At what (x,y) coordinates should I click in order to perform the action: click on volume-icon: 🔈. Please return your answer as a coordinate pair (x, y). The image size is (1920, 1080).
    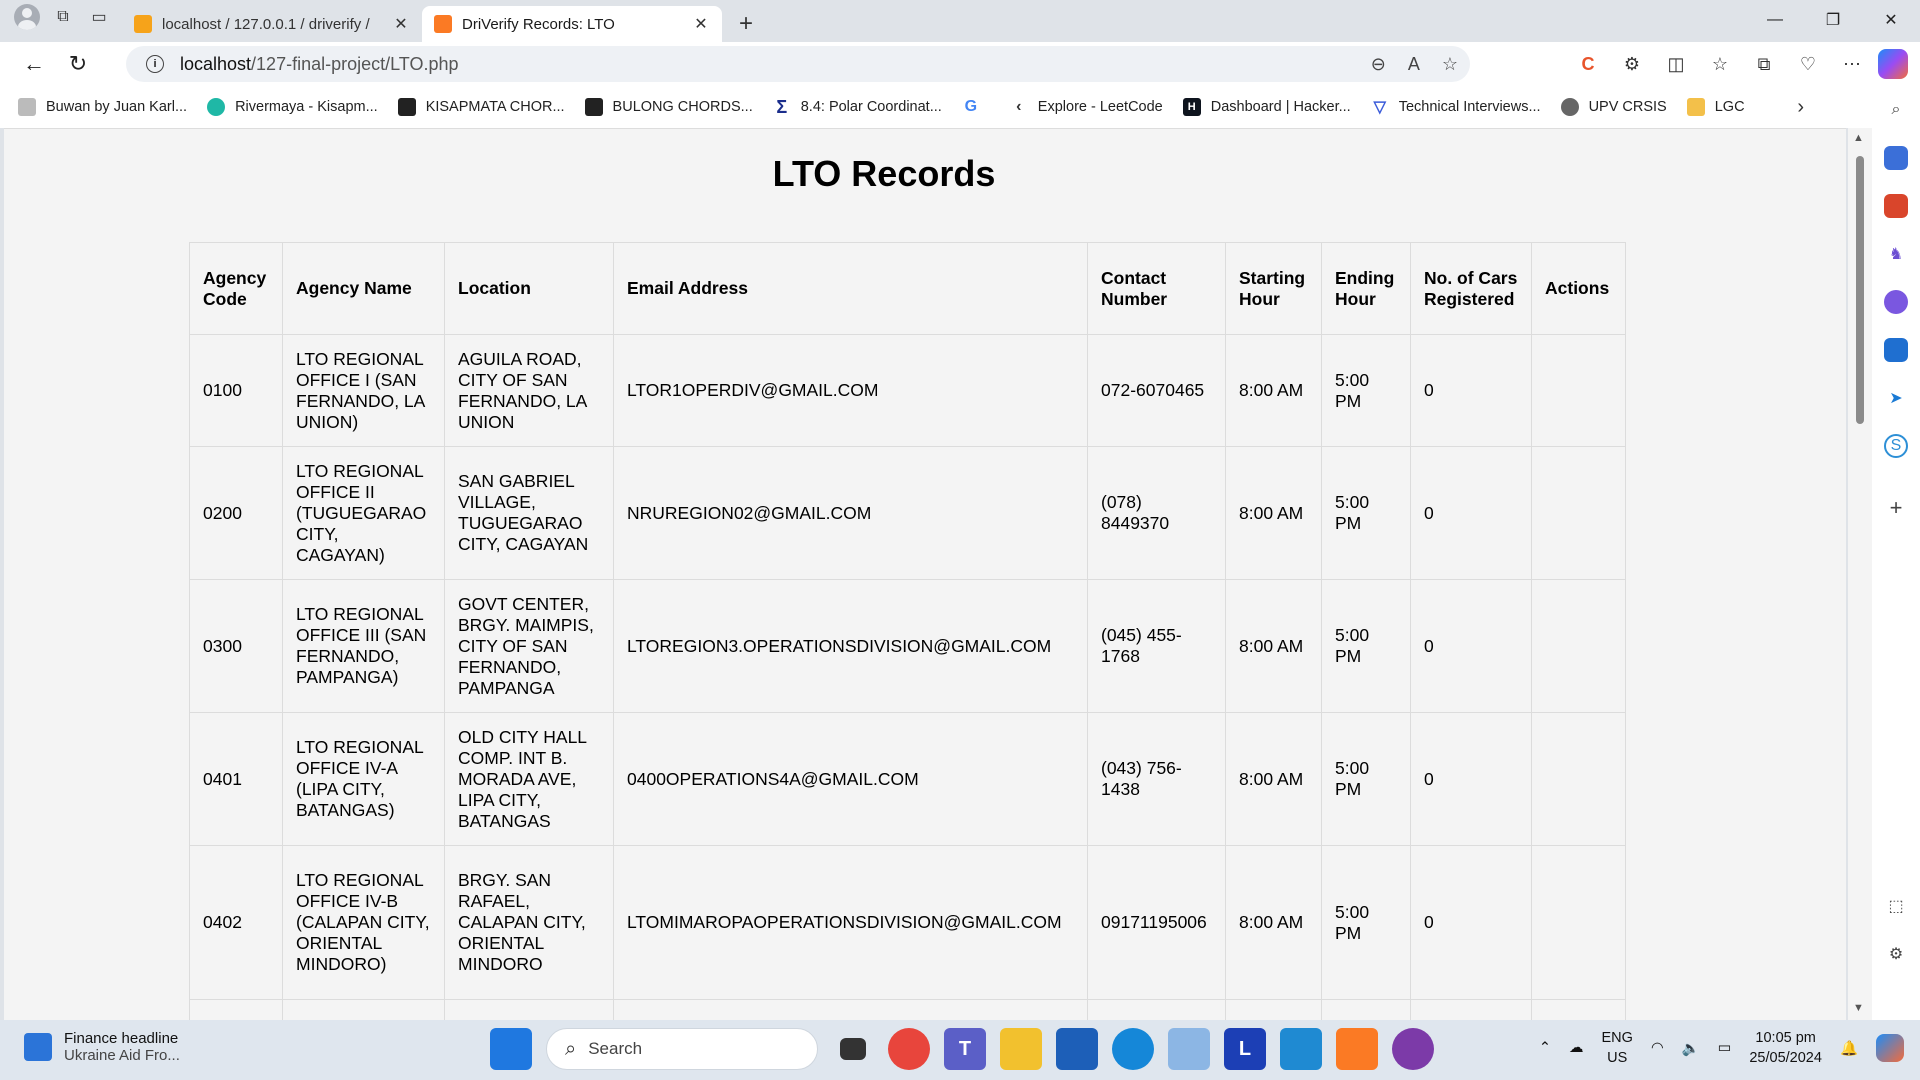
    Looking at the image, I should click on (1691, 1048).